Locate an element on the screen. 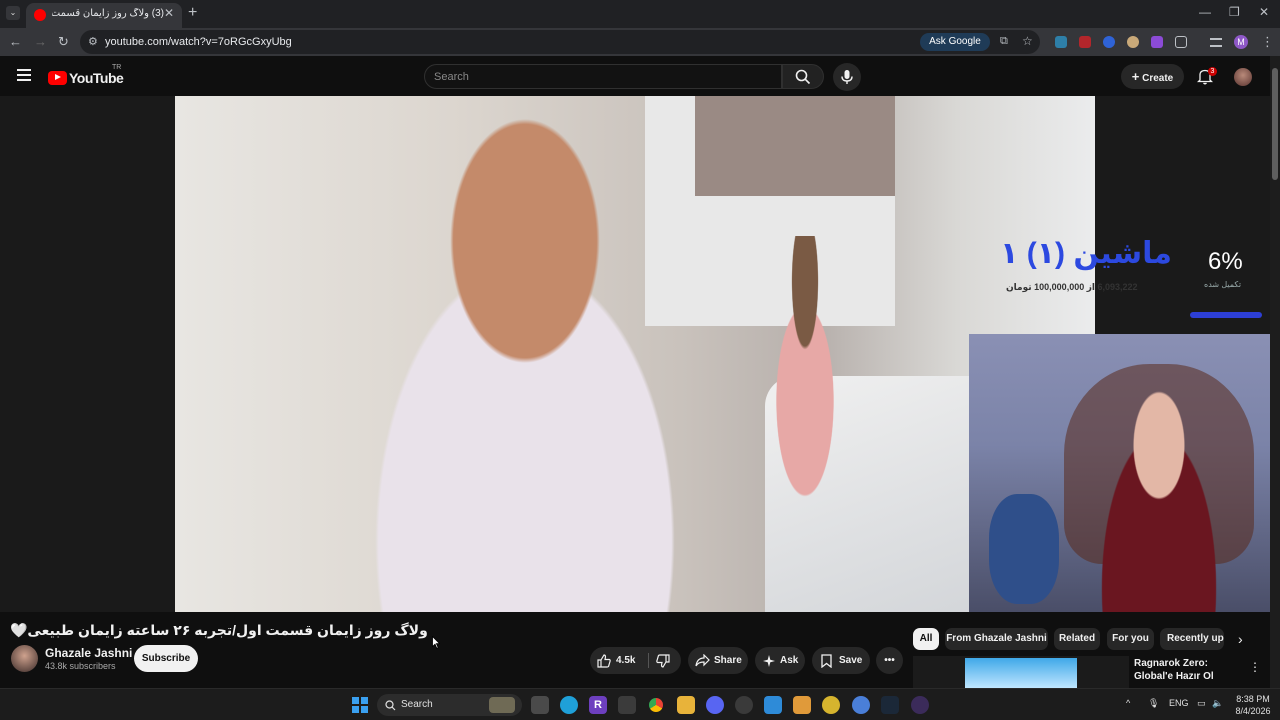  chip-recently-uploaded: Recently uploaded is located at coordinates (1192, 639).